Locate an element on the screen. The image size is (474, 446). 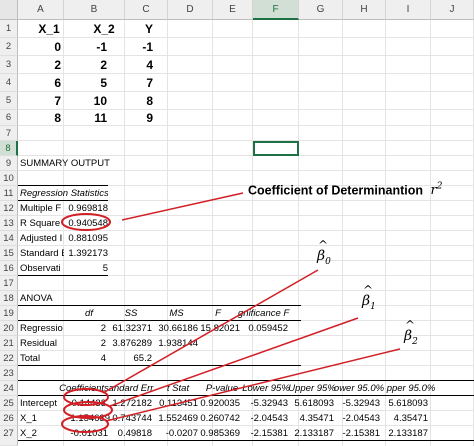
r-exponent: 2 is located at coordinates (439, 187).